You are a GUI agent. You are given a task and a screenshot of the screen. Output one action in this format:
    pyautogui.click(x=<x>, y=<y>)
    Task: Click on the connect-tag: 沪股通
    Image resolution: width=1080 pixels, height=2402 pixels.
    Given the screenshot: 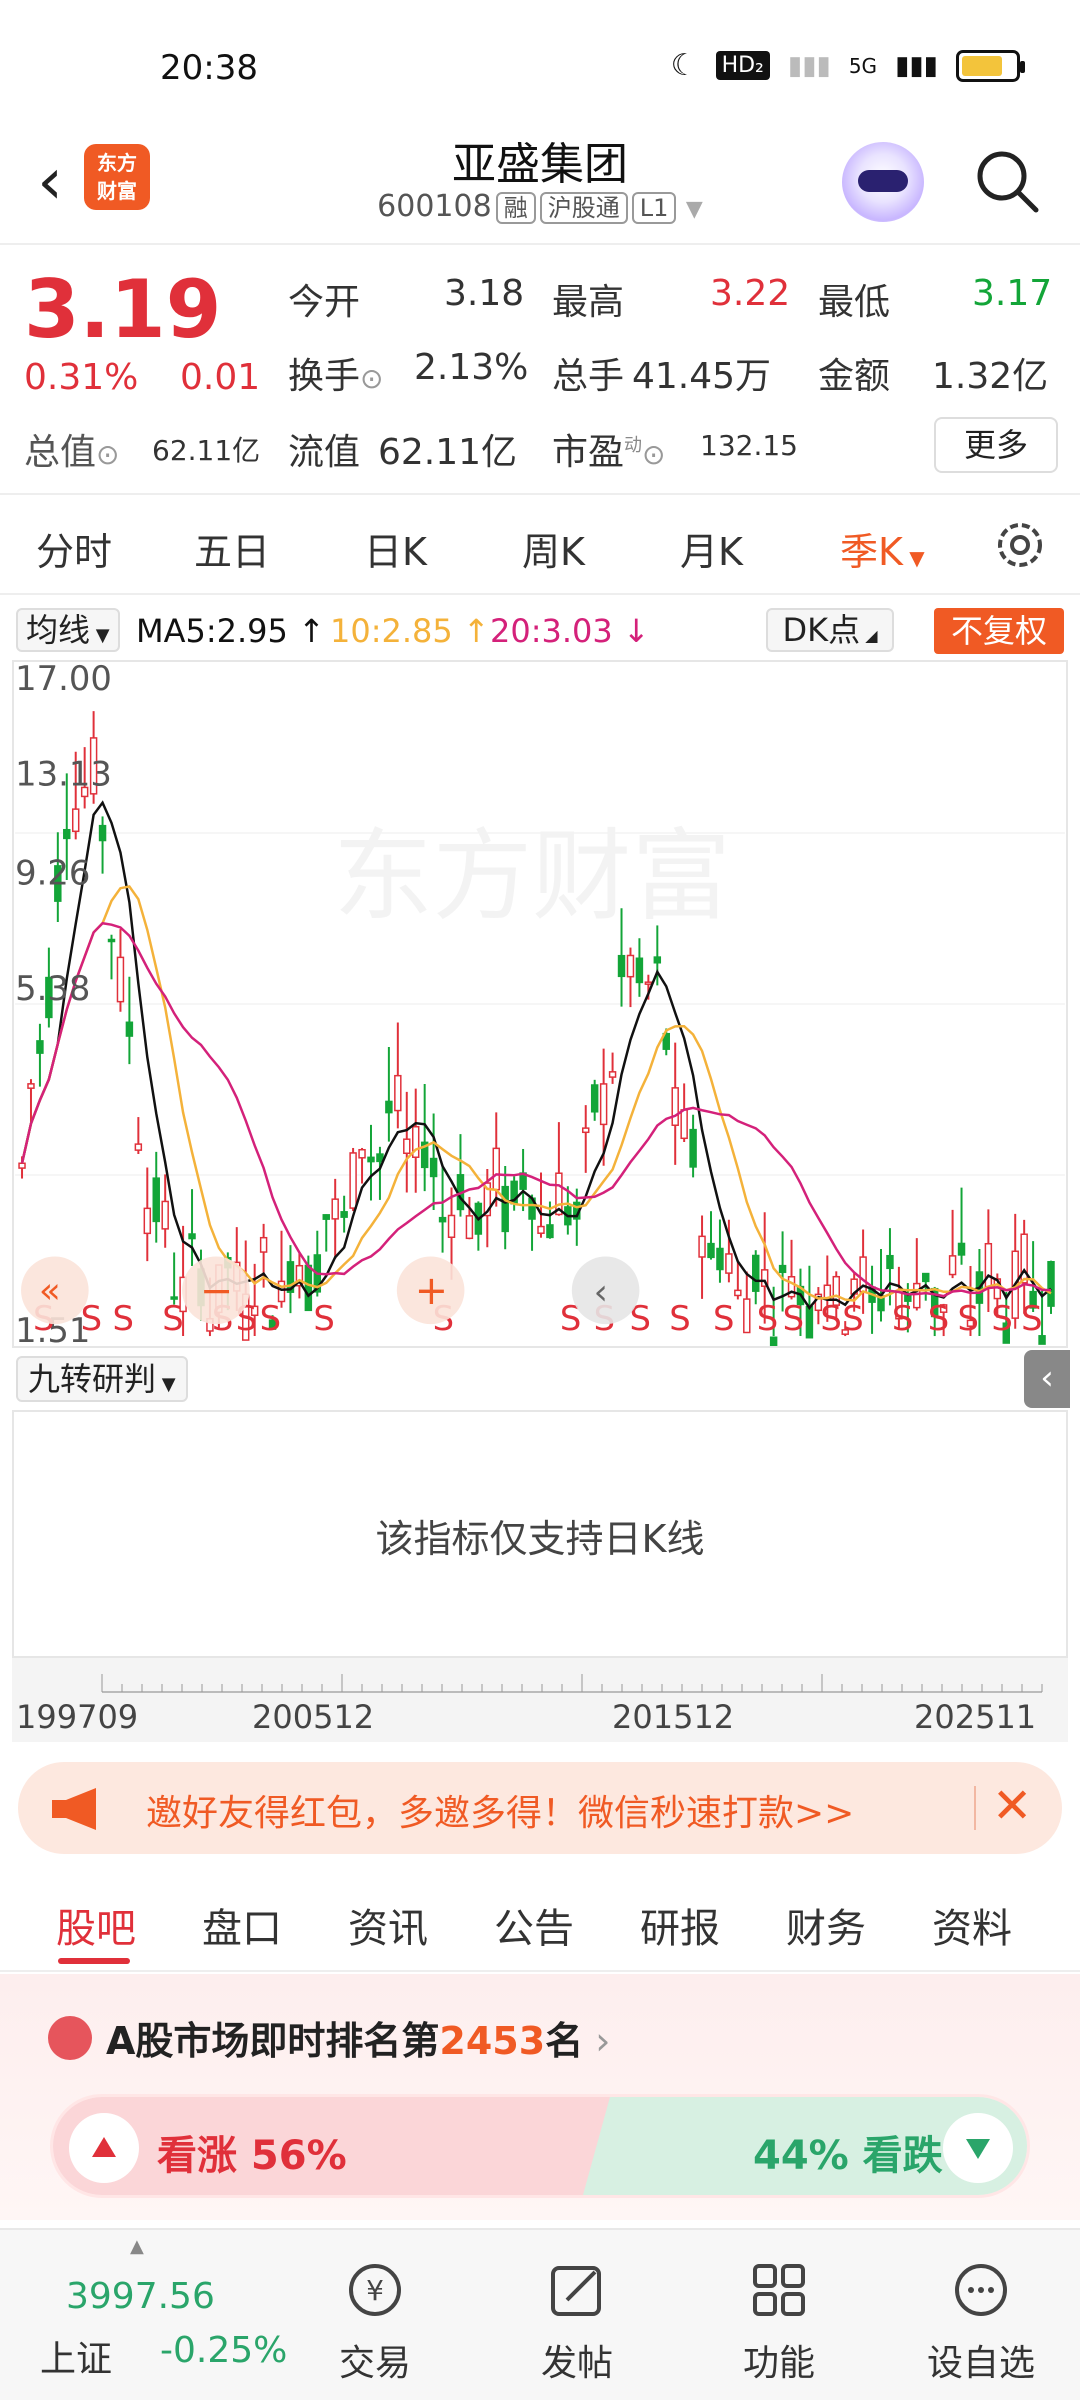 What is the action you would take?
    pyautogui.click(x=583, y=208)
    